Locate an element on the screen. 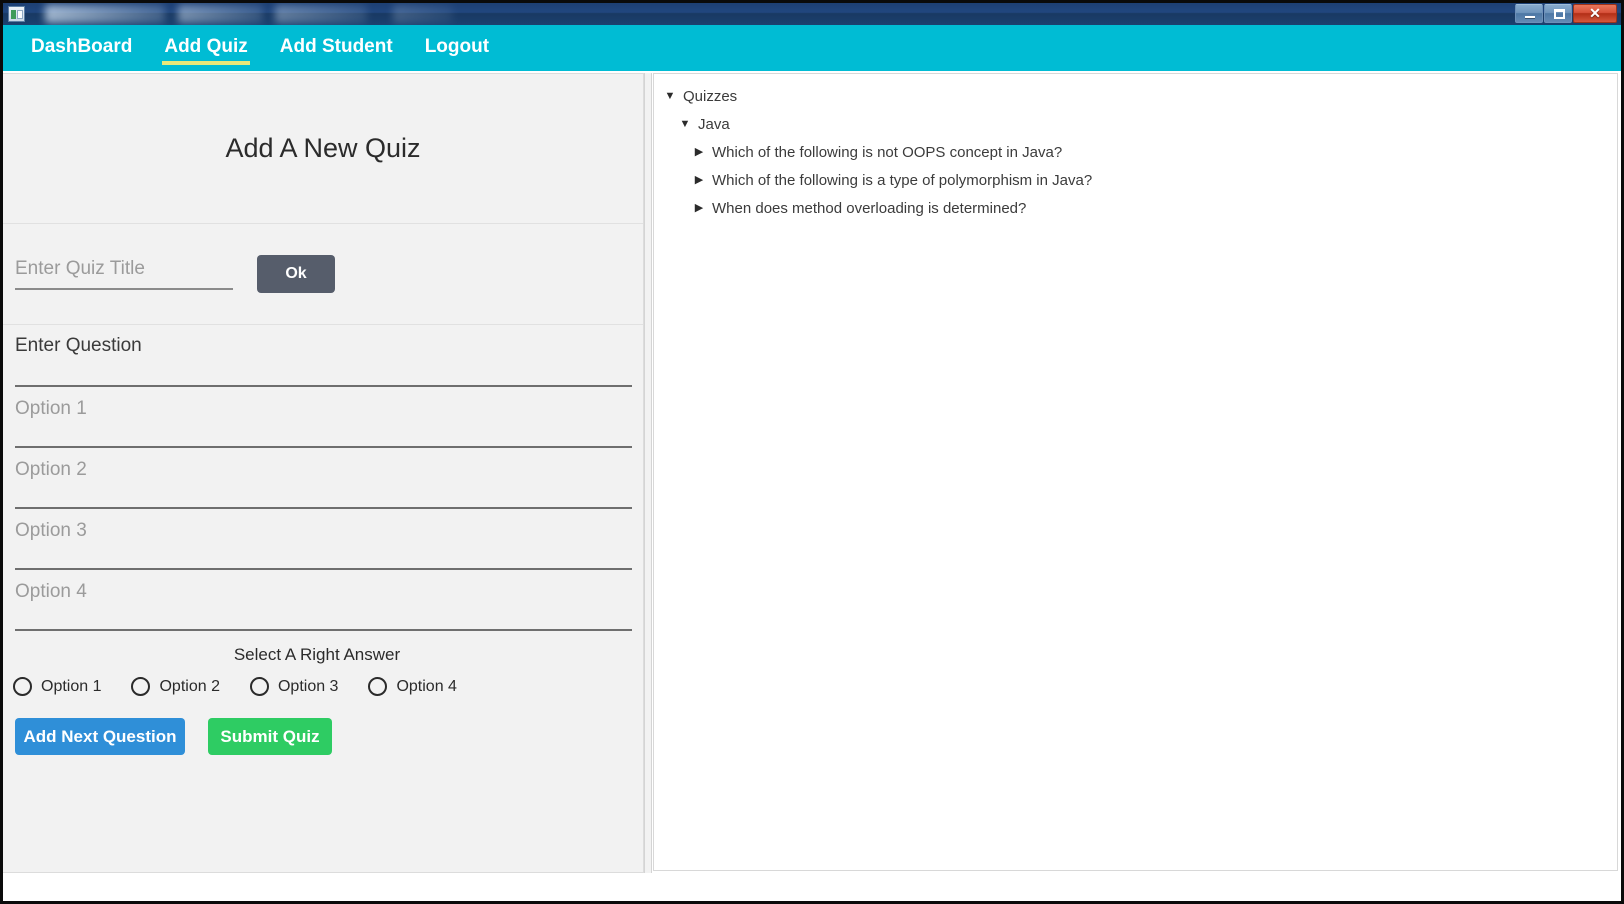 This screenshot has width=1624, height=904. tree-node-java: ▼ Java is located at coordinates (1135, 124).